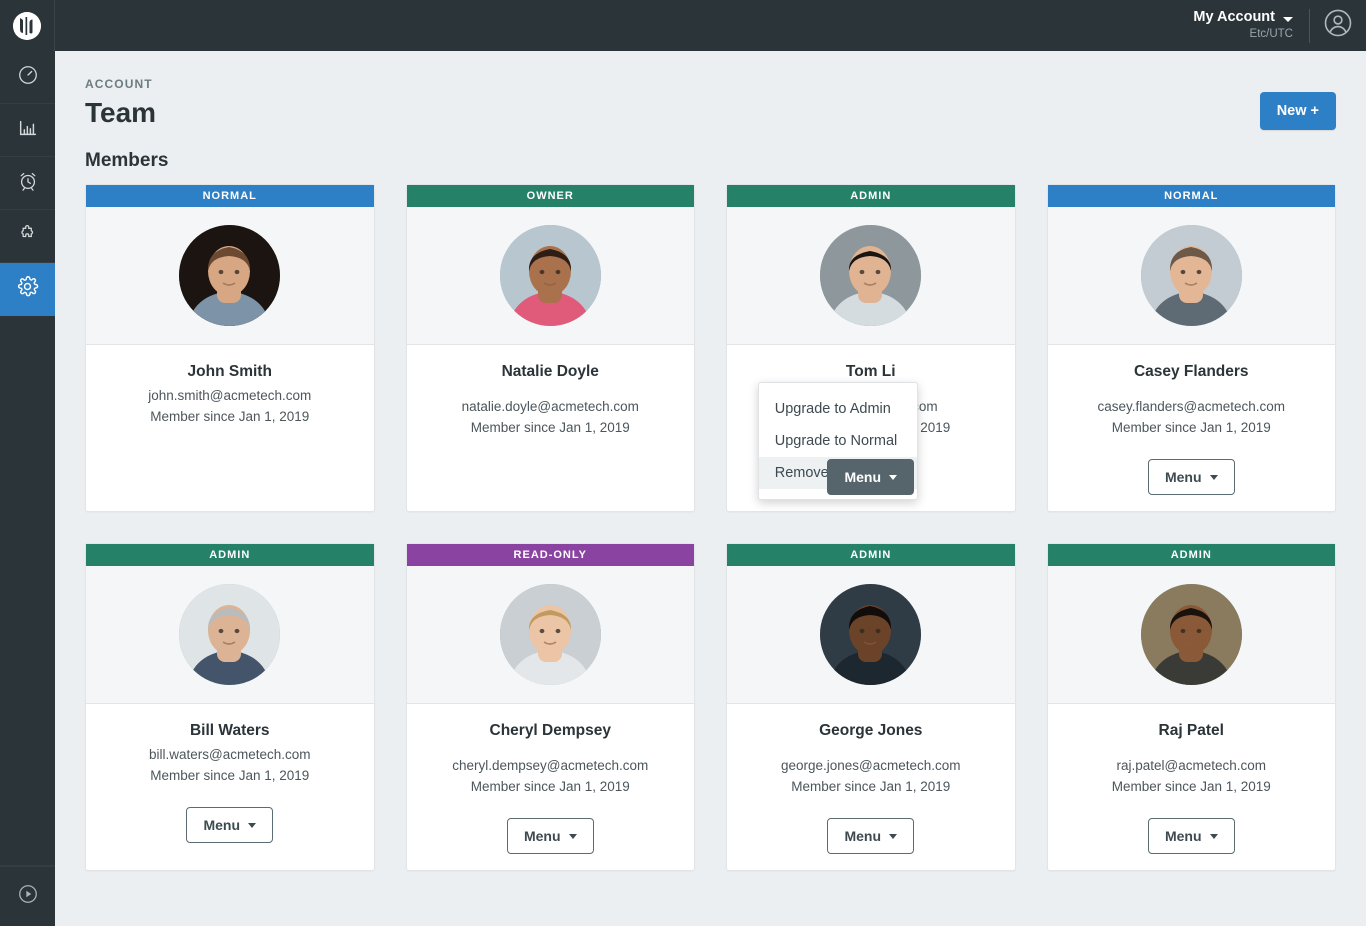 The height and width of the screenshot is (926, 1366). What do you see at coordinates (870, 371) in the screenshot?
I see `member-name: Tom Li` at bounding box center [870, 371].